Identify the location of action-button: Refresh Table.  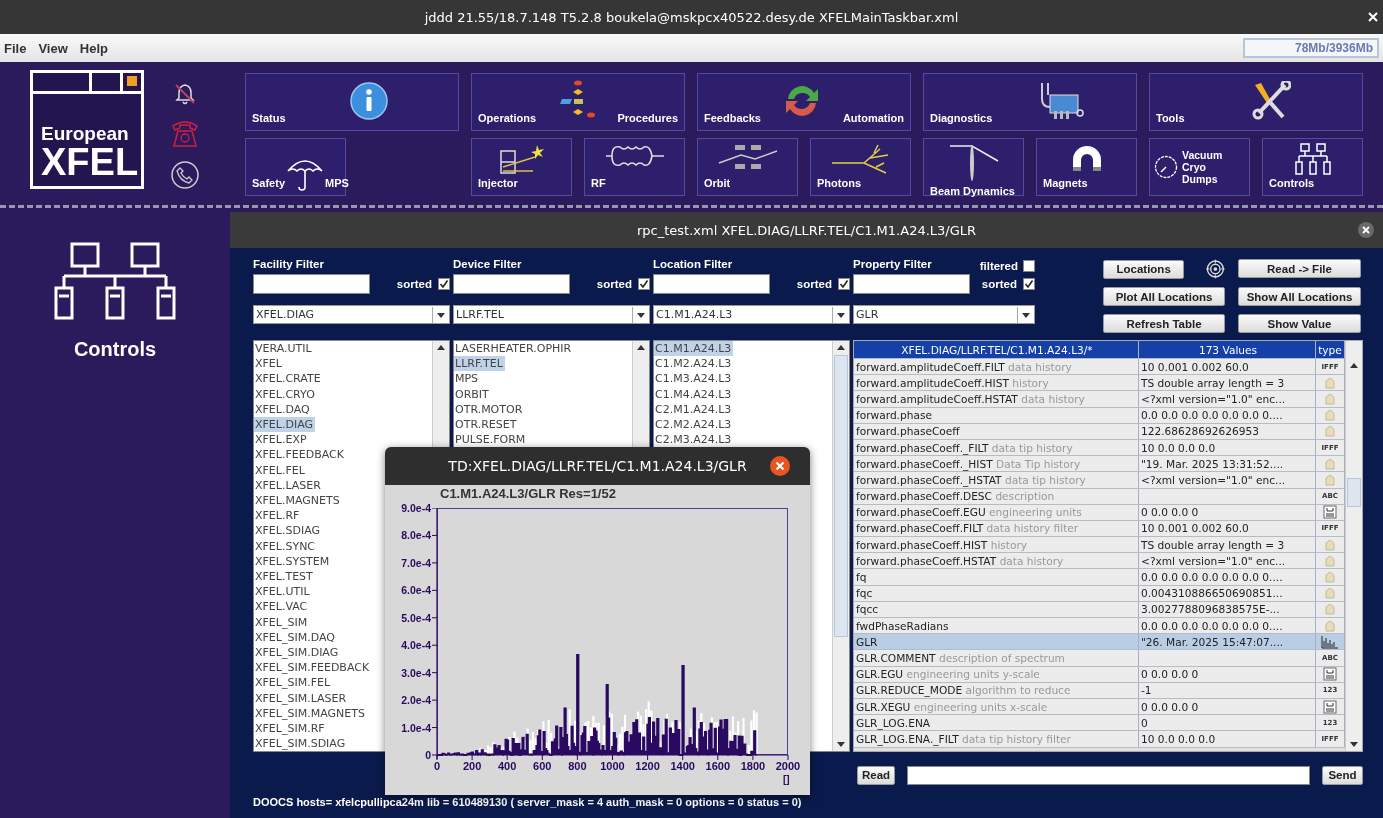
(1164, 323).